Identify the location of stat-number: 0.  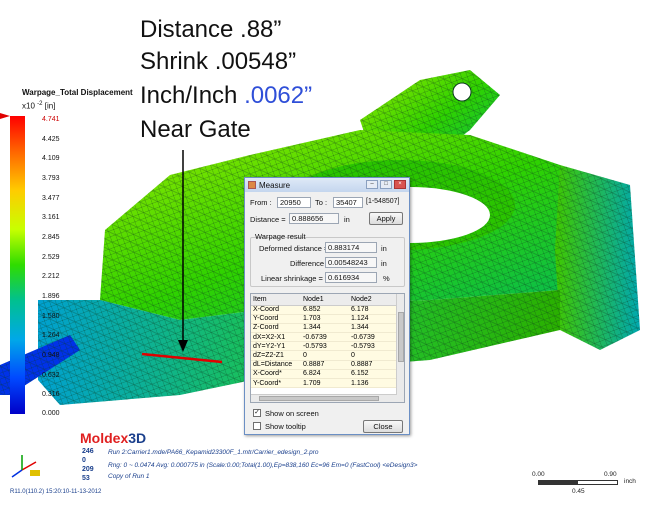
(84, 460).